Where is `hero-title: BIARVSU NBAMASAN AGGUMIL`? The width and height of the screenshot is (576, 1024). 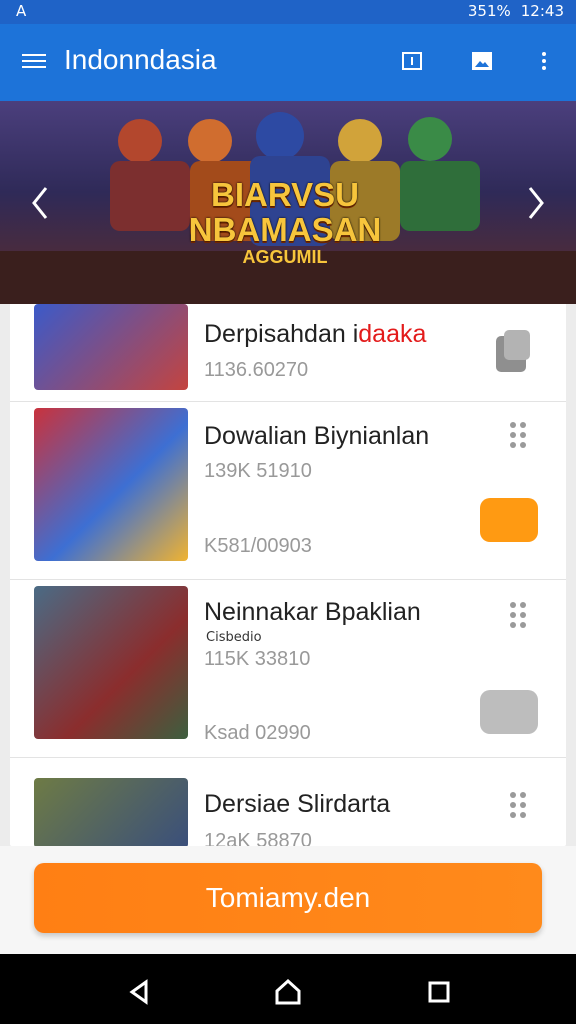 hero-title: BIARVSU NBAMASAN AGGUMIL is located at coordinates (285, 222).